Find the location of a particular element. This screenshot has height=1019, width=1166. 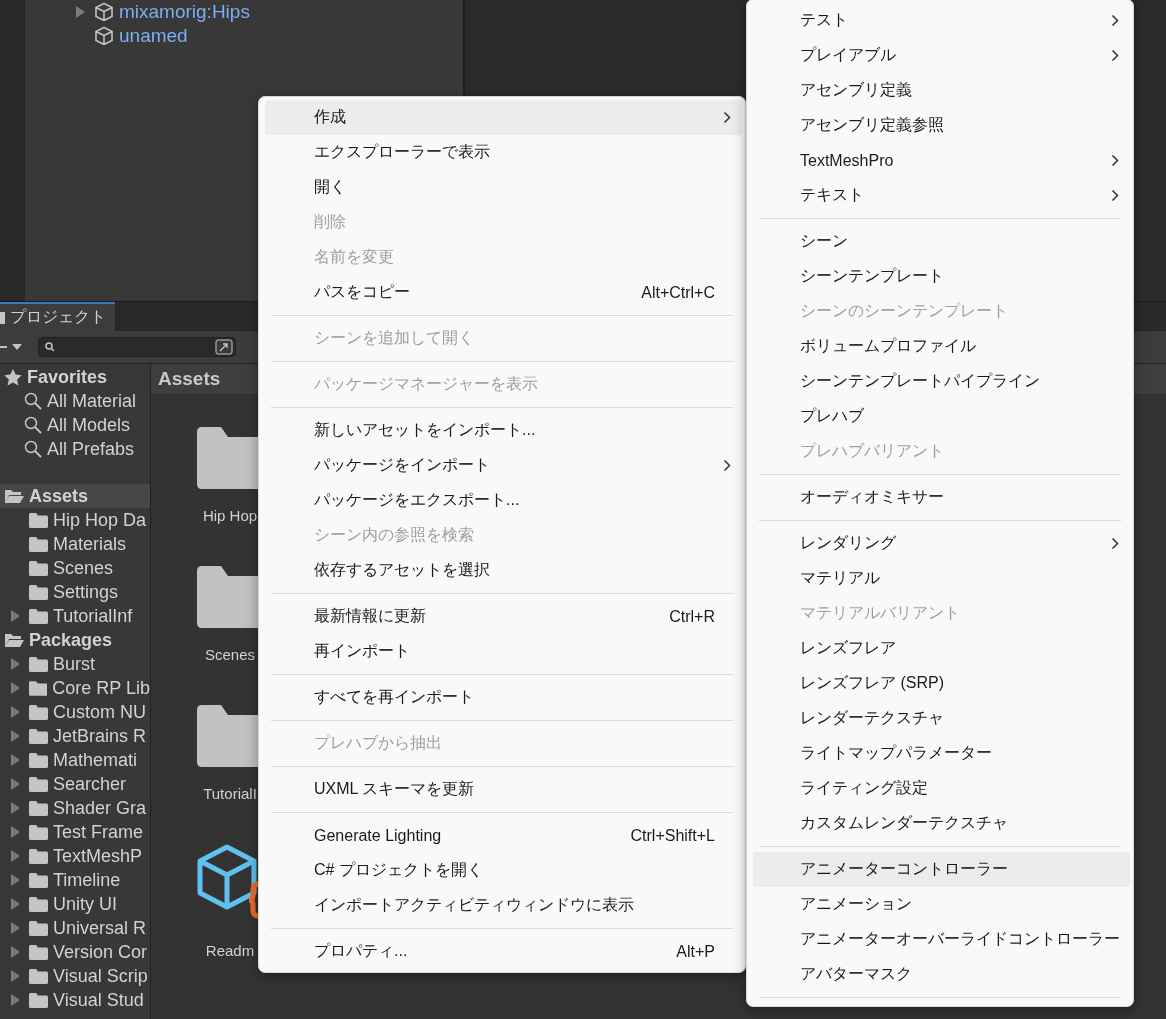

menu-item: UXML スキーマを更新 is located at coordinates (503, 789).